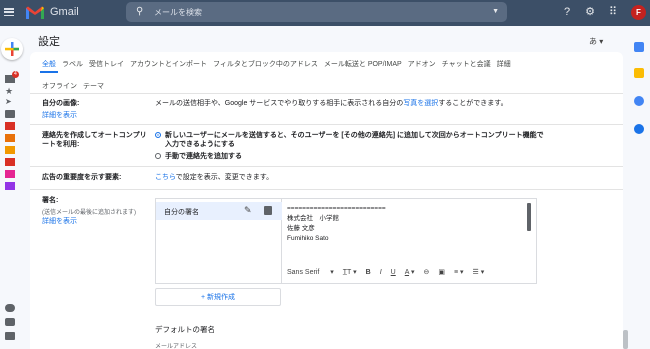  Describe the element at coordinates (10, 174) in the screenshot. I see `label-pink-icon` at that location.